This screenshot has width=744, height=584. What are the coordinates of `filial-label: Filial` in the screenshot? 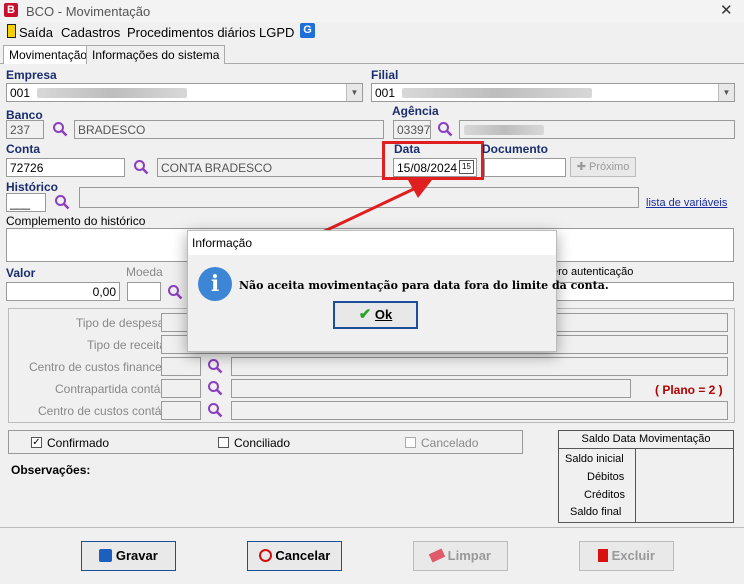 It's located at (385, 75).